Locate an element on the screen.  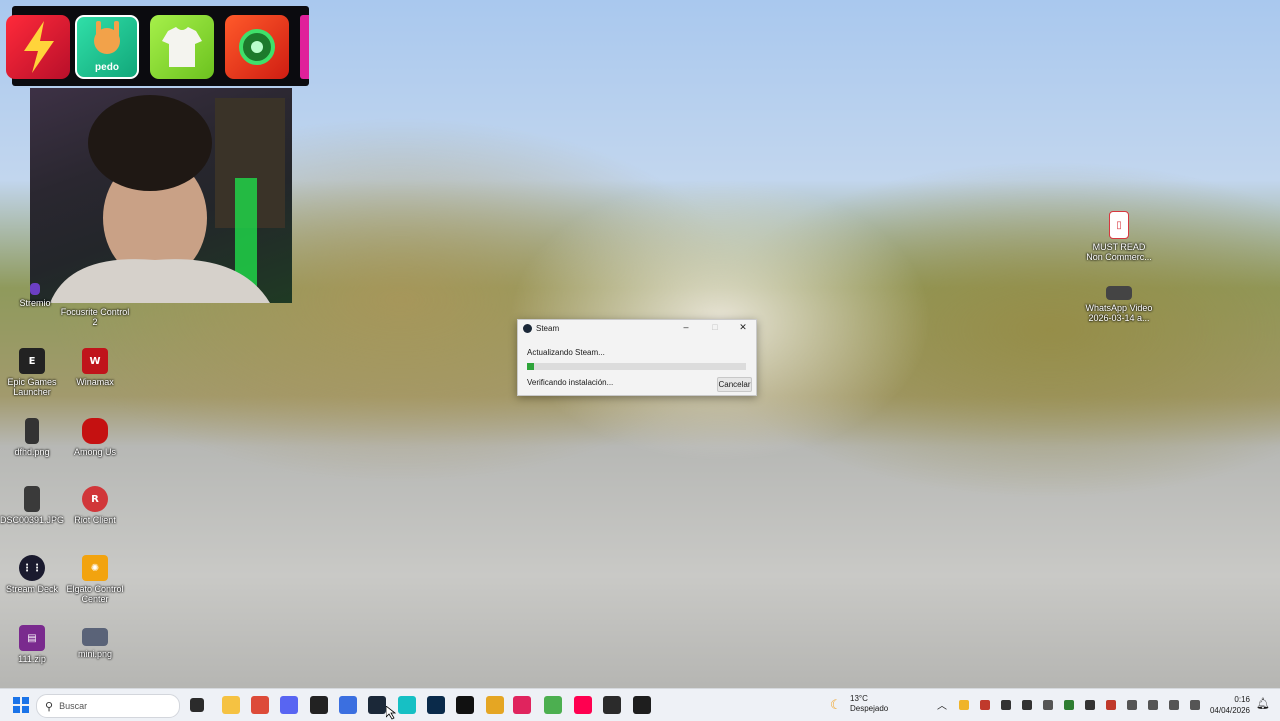
shield-icon is located at coordinates (1027, 705).